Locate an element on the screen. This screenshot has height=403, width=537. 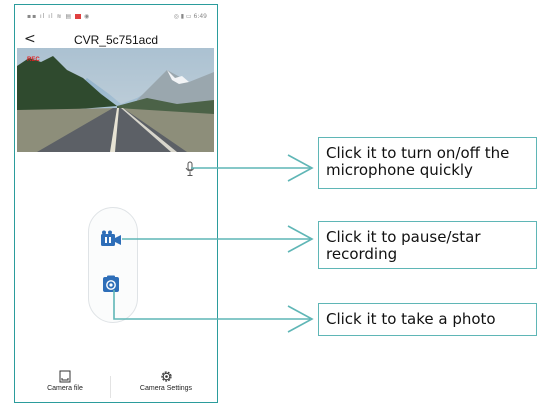
callout-photo-text: Click it to take a photo is located at coordinates (411, 319).